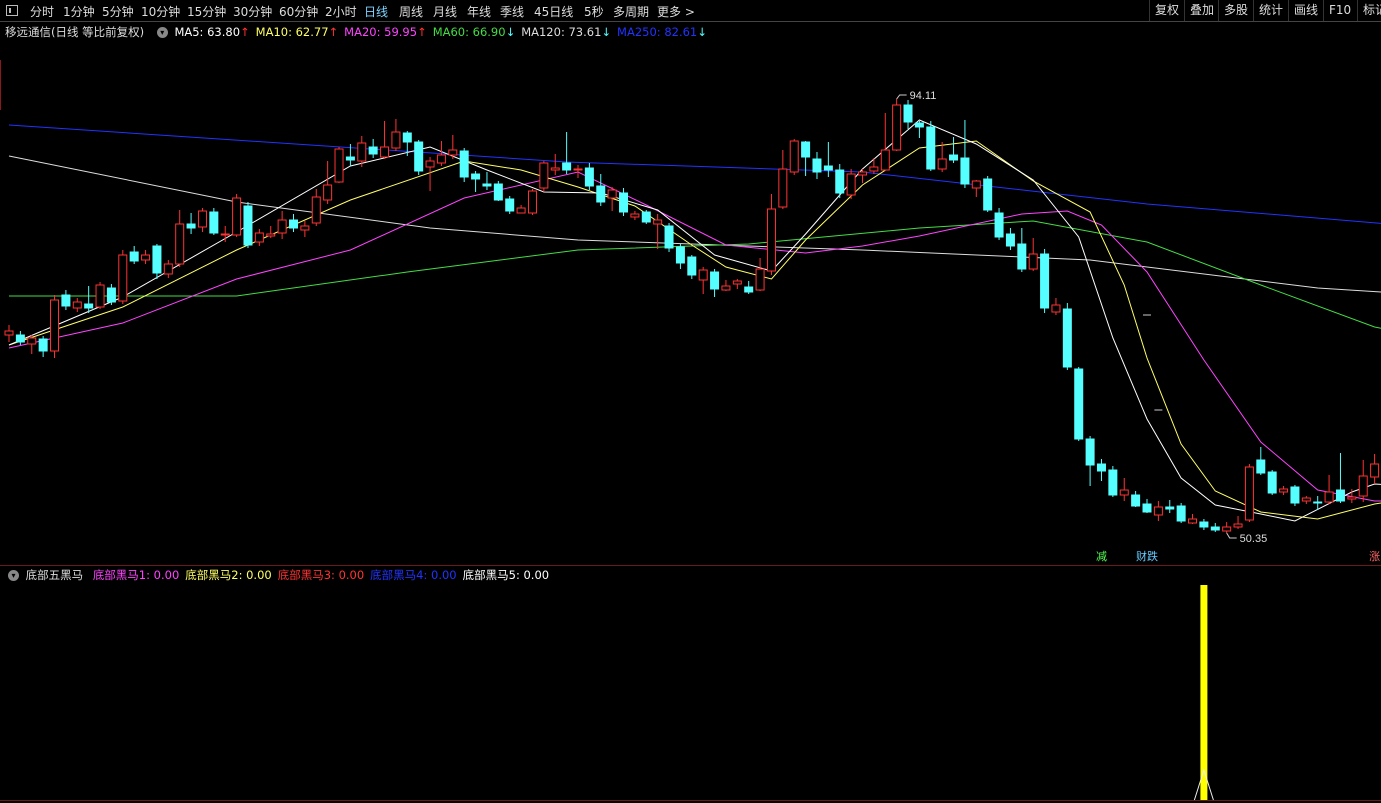  Describe the element at coordinates (1101, 556) in the screenshot. I see `event-marker-0: 减` at that location.